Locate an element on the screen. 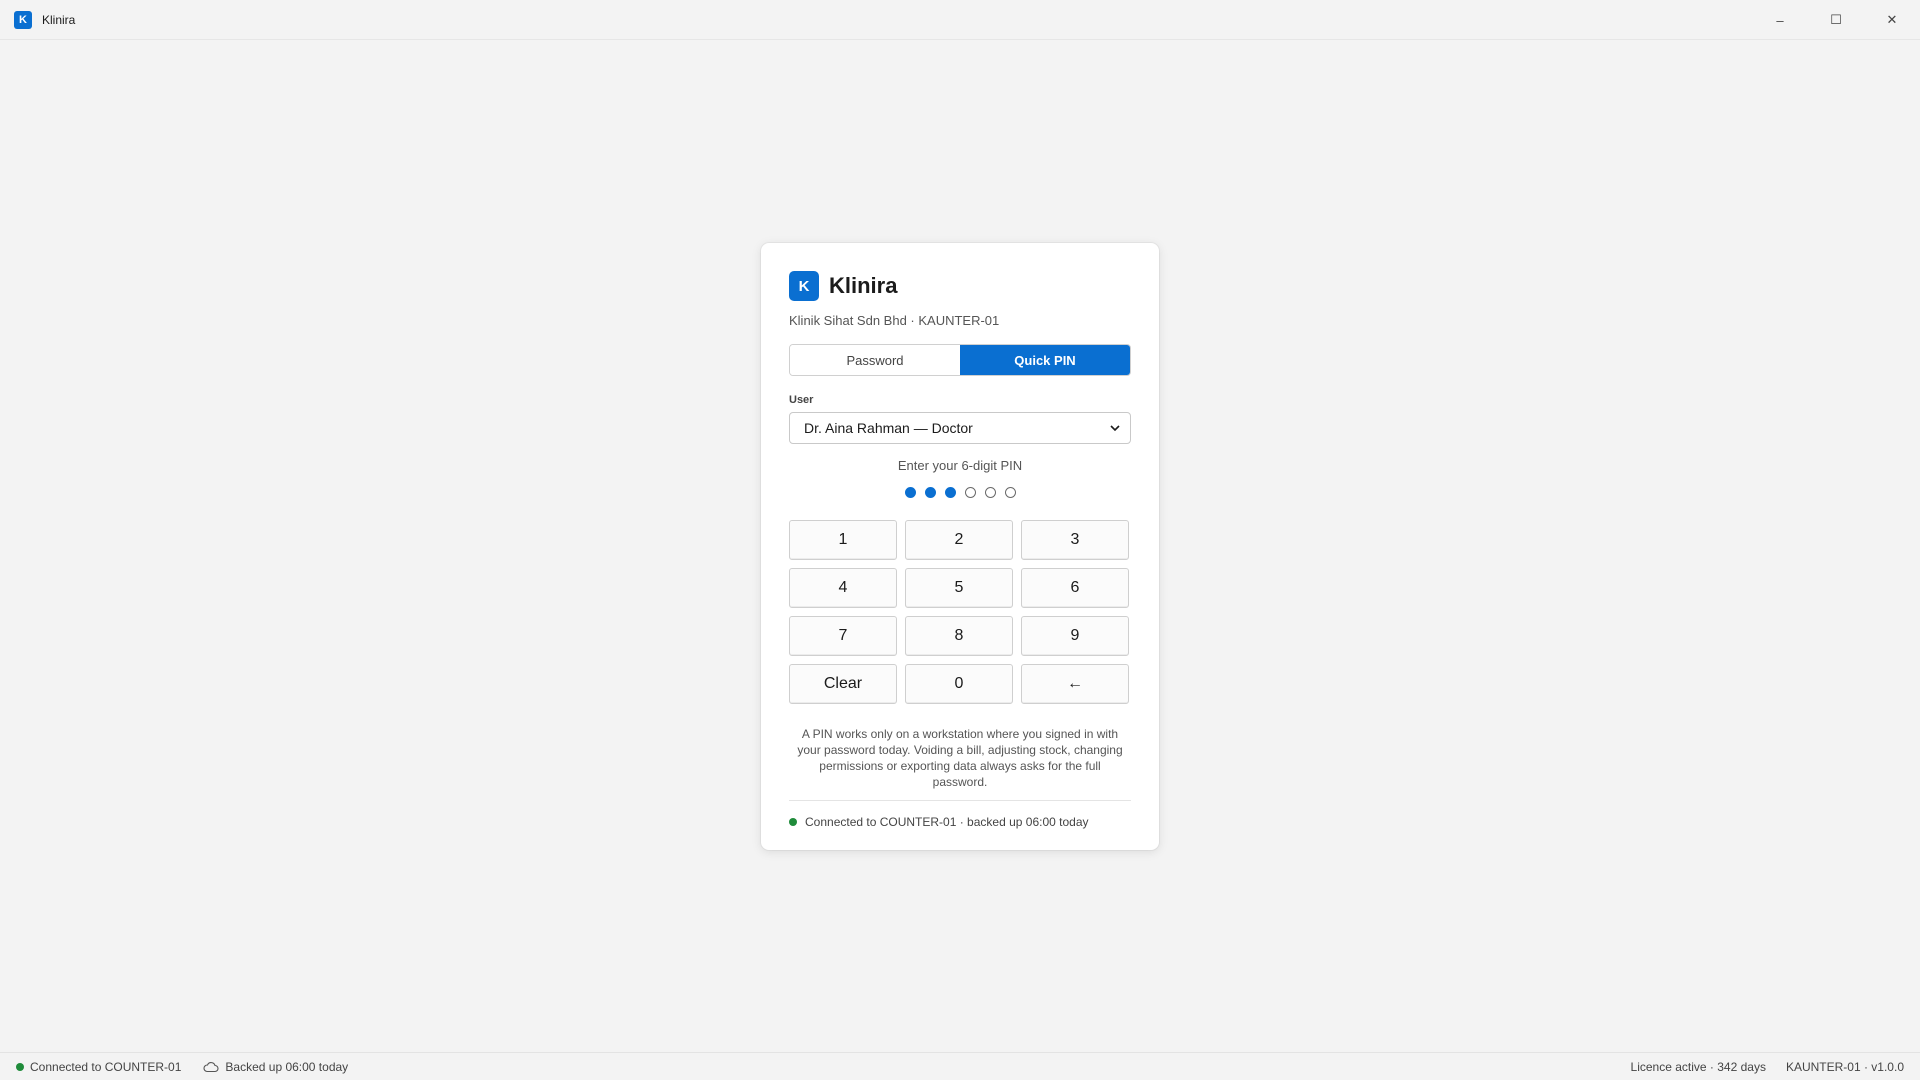 This screenshot has width=1920, height=1080. brand-logo: K is located at coordinates (804, 286).